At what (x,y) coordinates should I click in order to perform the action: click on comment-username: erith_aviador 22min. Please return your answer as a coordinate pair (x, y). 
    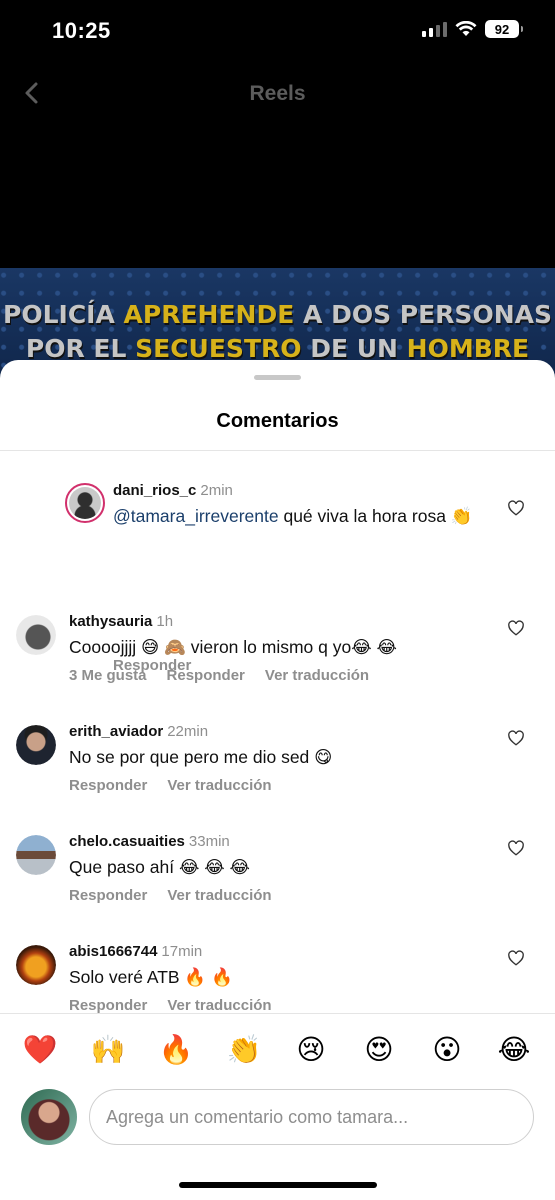
    Looking at the image, I should click on (138, 731).